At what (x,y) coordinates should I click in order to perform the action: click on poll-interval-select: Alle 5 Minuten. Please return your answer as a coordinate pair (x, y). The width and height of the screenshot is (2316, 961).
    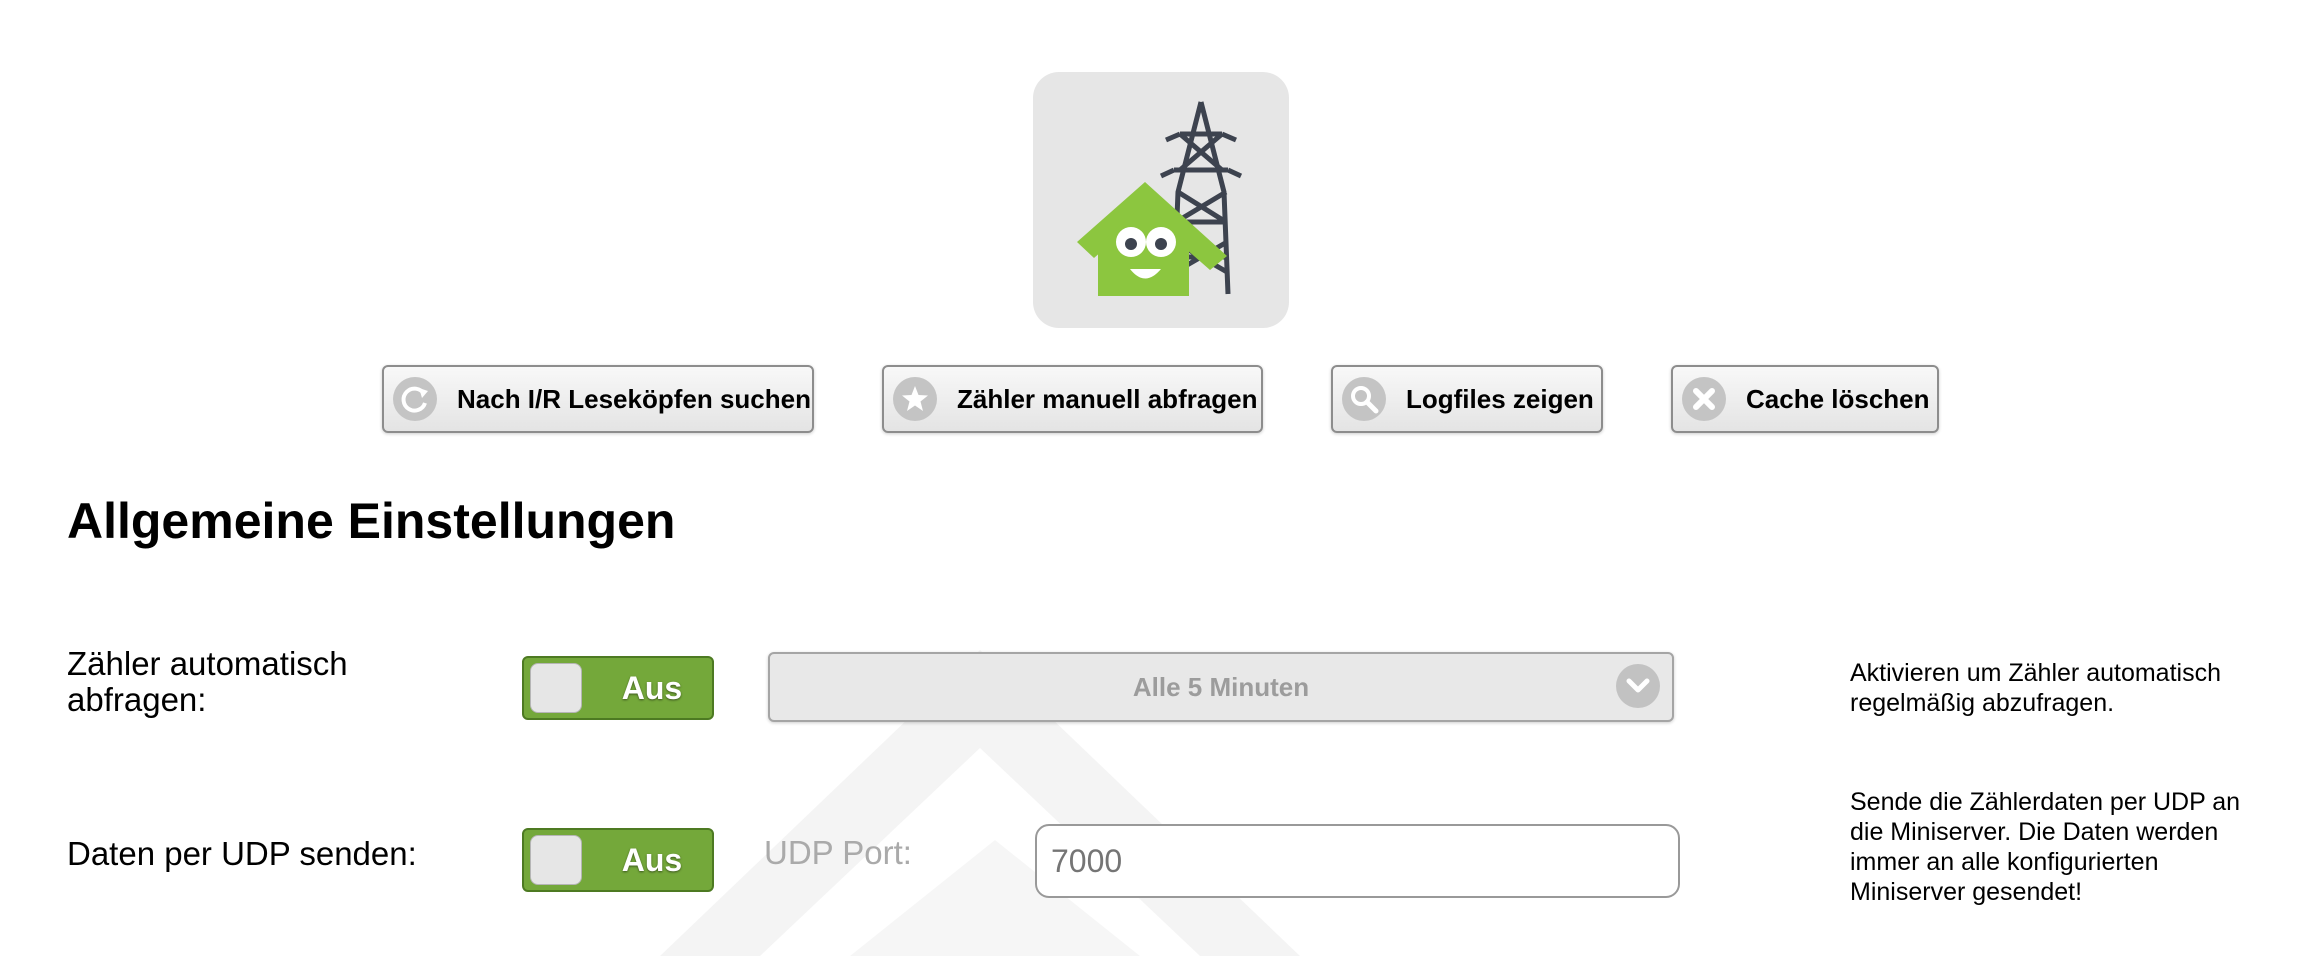
    Looking at the image, I should click on (1221, 687).